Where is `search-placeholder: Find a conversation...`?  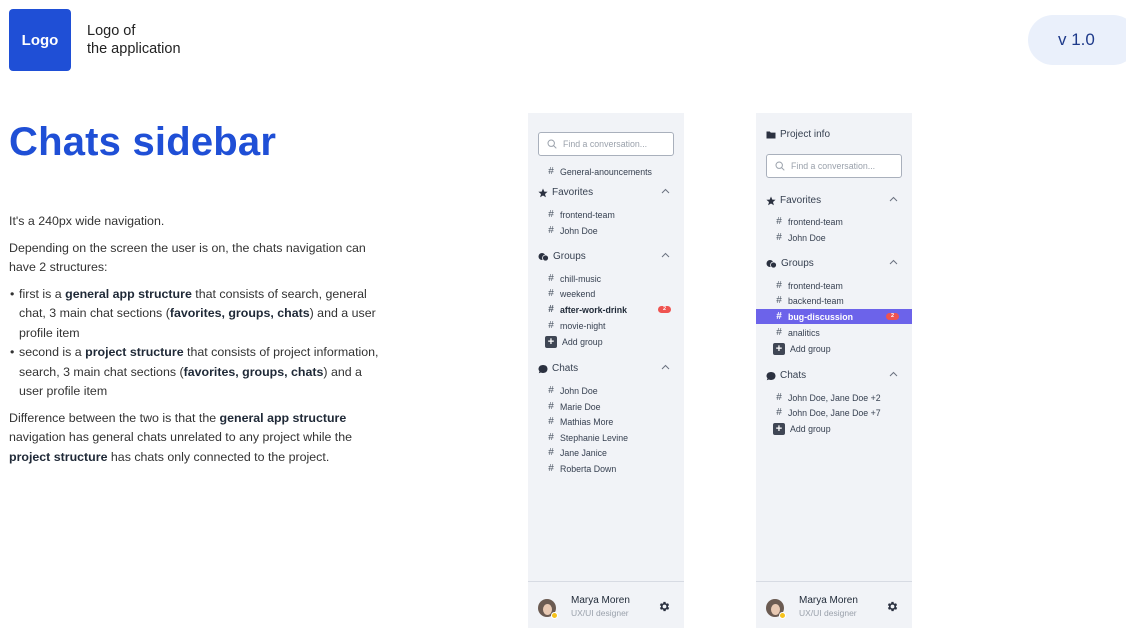 search-placeholder: Find a conversation... is located at coordinates (833, 166).